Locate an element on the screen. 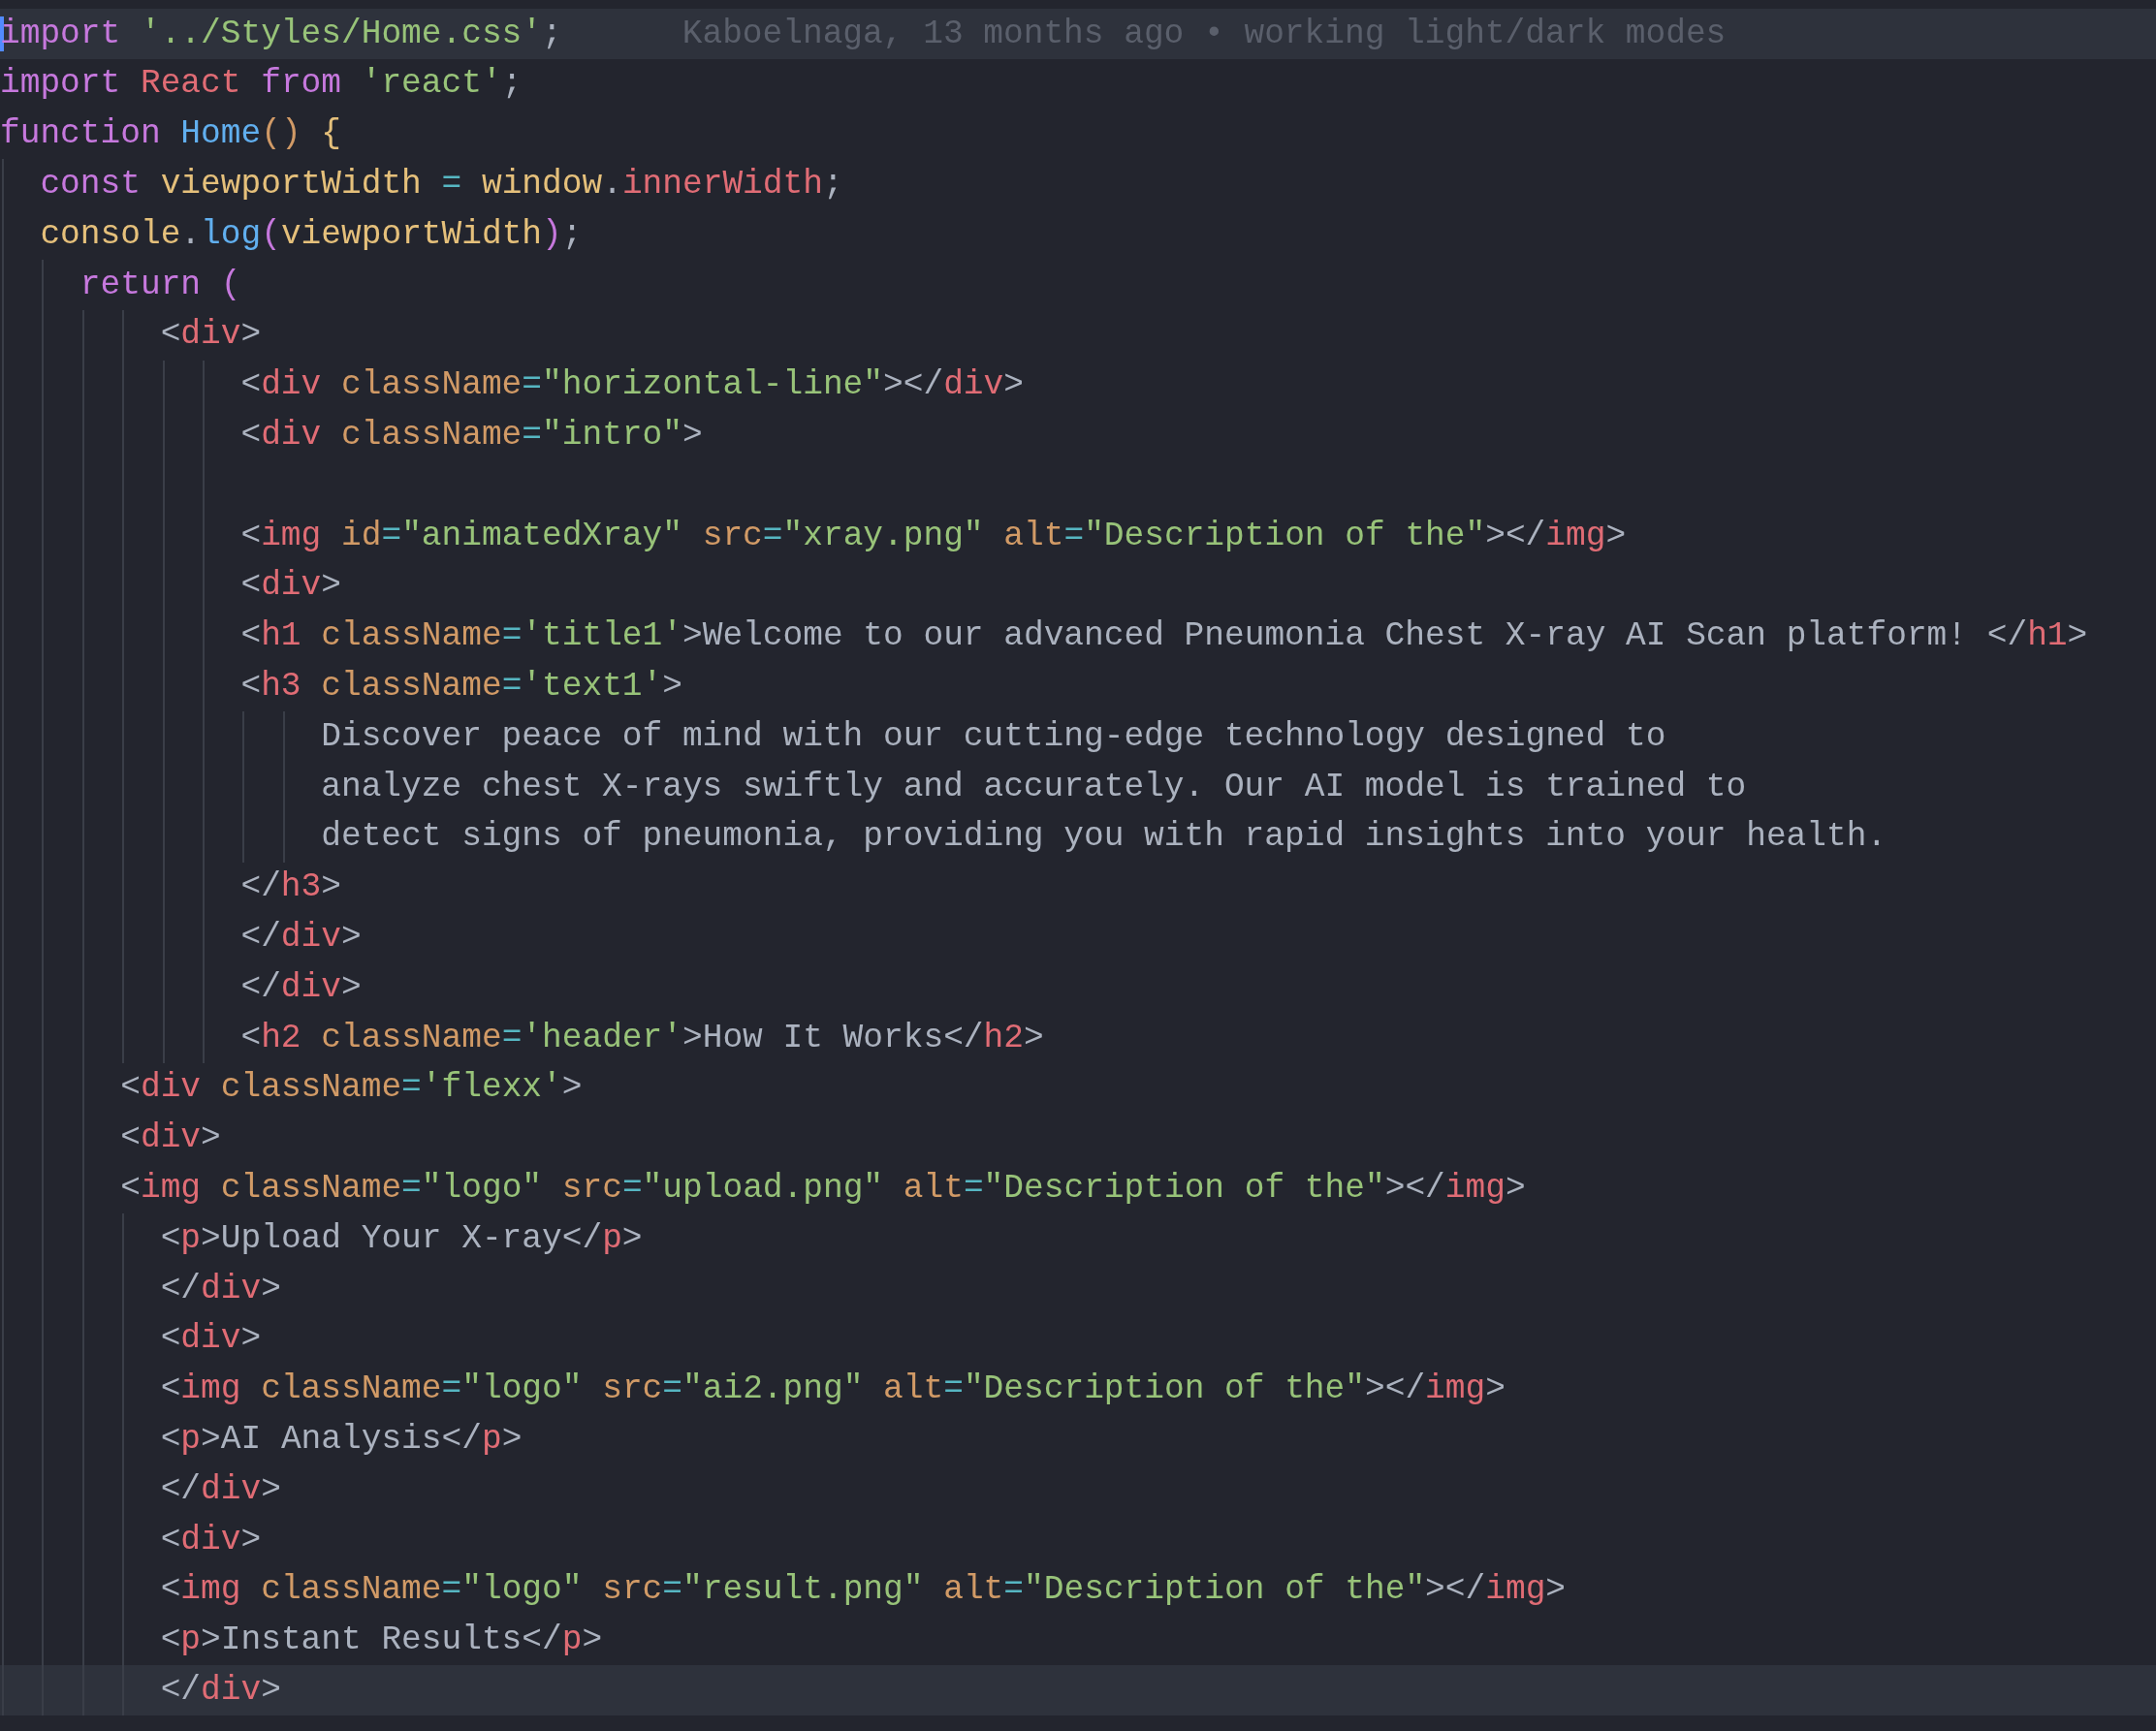 The image size is (2156, 1731). code-line: const viewportWidth = window.innerWidth; is located at coordinates (441, 185).